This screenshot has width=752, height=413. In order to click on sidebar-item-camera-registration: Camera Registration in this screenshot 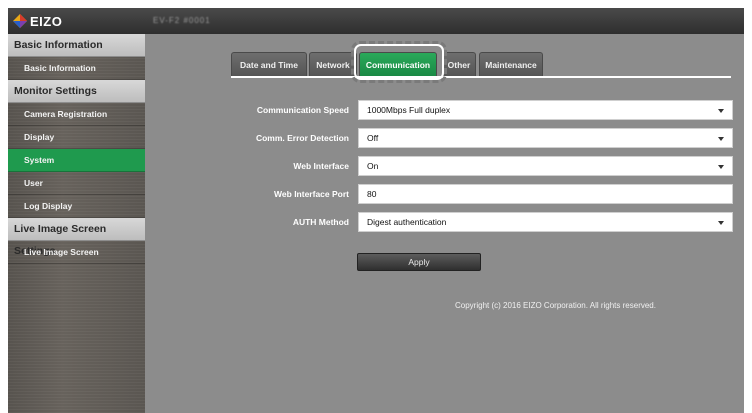, I will do `click(76, 114)`.